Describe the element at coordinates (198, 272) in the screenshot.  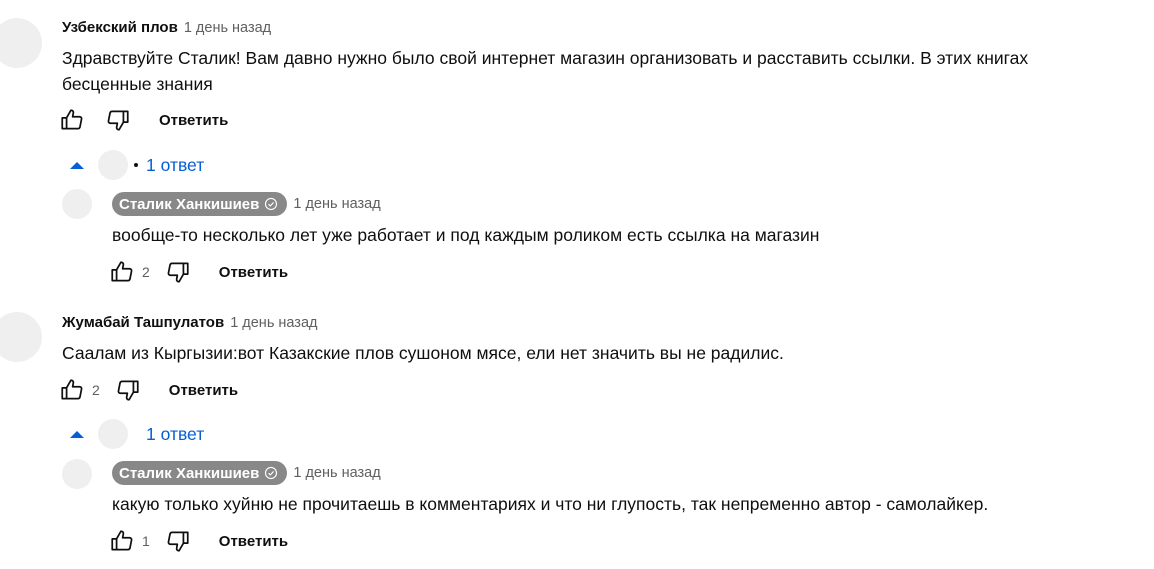
I see `reply-actions: 2 Ответить` at that location.